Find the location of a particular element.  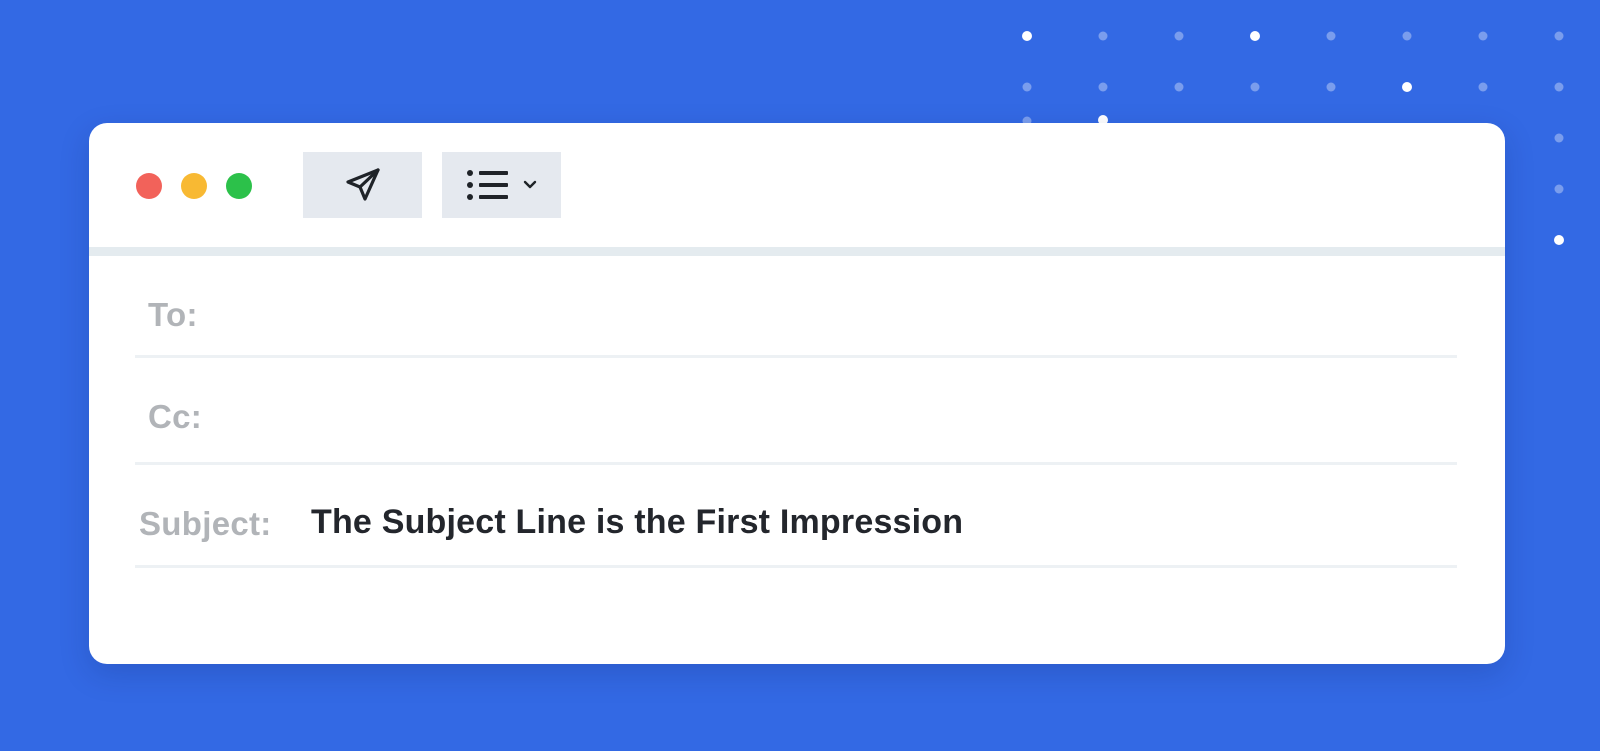

subject-label: Subject: is located at coordinates (205, 523).